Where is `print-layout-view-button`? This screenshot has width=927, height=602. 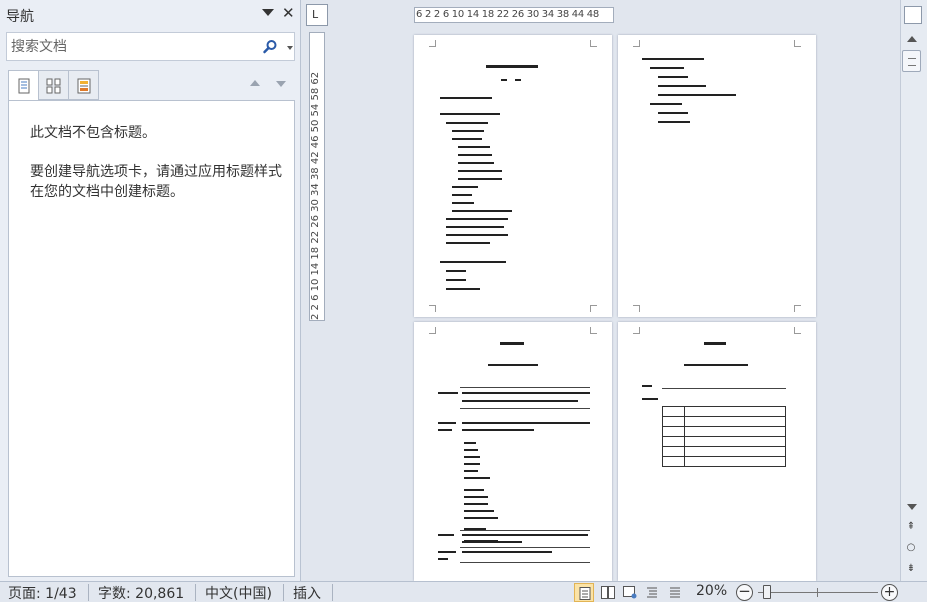
print-layout-view-button is located at coordinates (584, 592).